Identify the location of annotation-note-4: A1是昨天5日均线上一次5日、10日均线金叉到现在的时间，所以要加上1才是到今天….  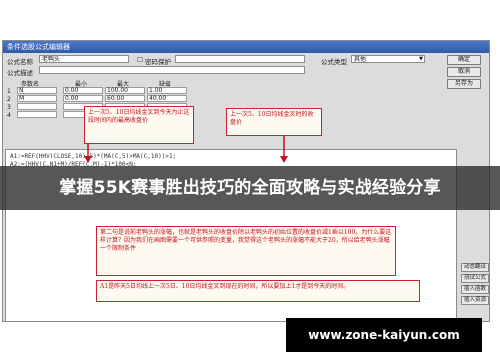
(258, 291).